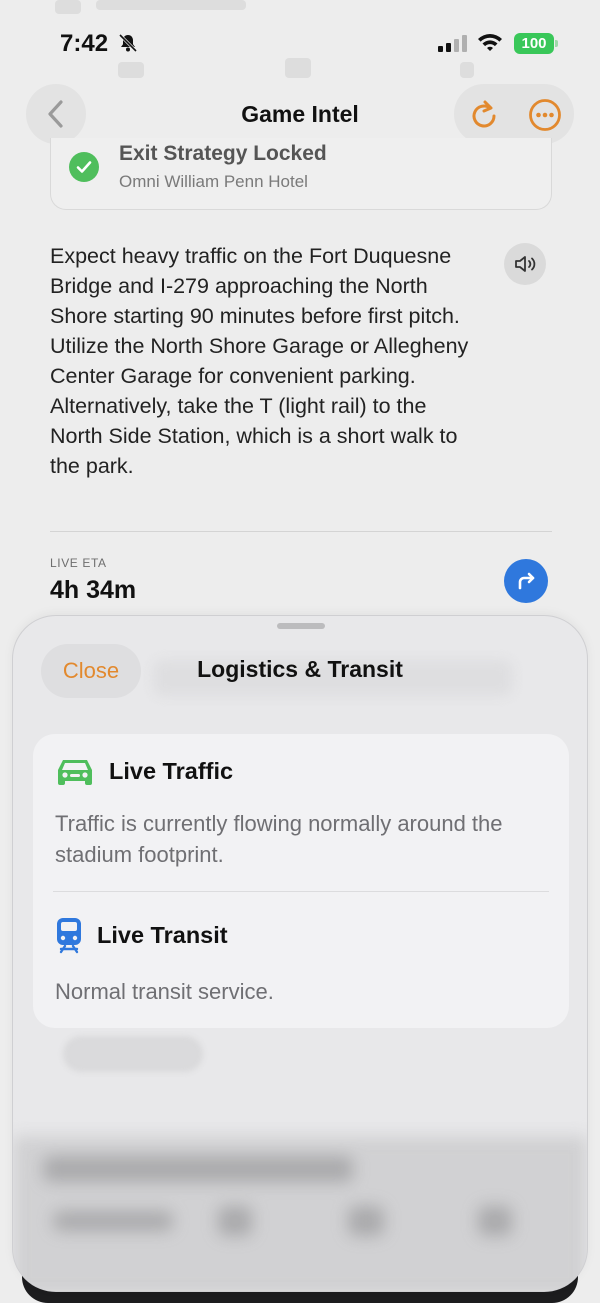  What do you see at coordinates (171, 770) in the screenshot?
I see `live-traffic-label: Live Traffic` at bounding box center [171, 770].